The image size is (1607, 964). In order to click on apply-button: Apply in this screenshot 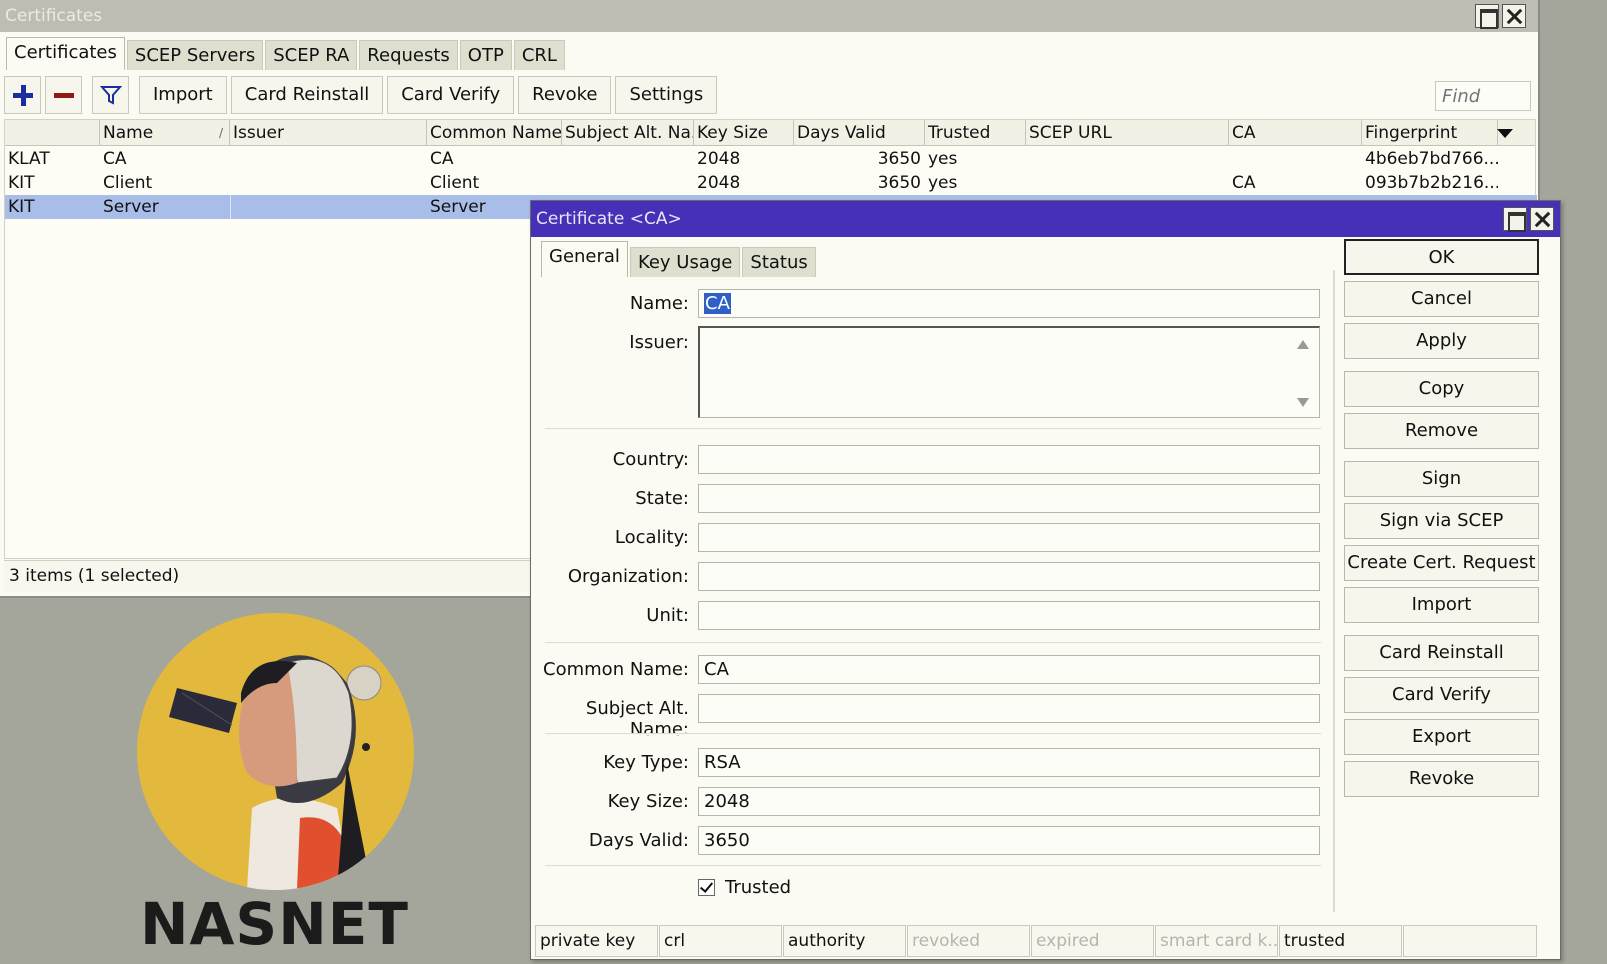, I will do `click(1441, 341)`.